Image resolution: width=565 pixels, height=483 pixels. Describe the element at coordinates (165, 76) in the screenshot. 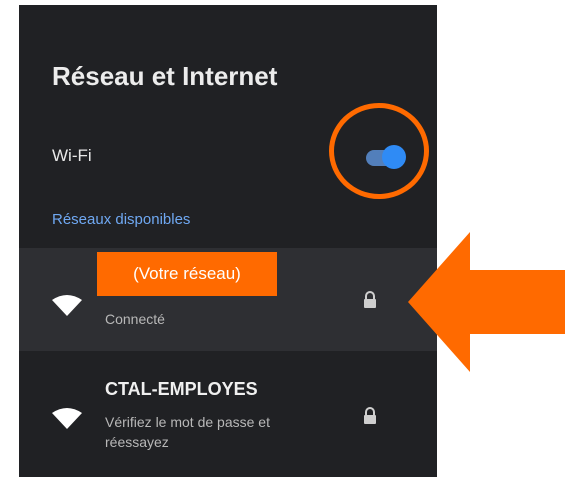

I see `page-title: Réseau et Internet` at that location.